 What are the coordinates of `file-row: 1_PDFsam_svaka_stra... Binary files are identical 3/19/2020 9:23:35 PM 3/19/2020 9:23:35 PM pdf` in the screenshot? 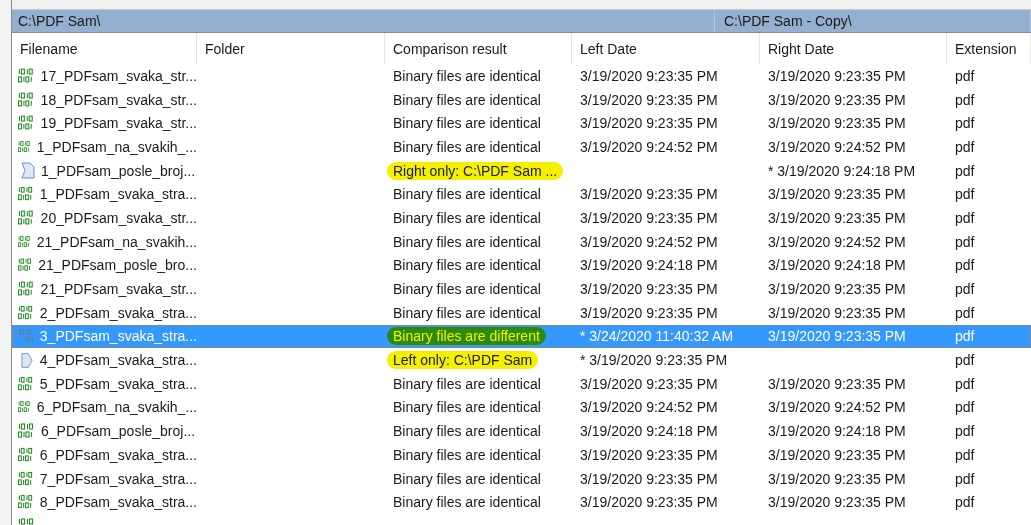 It's located at (521, 194).